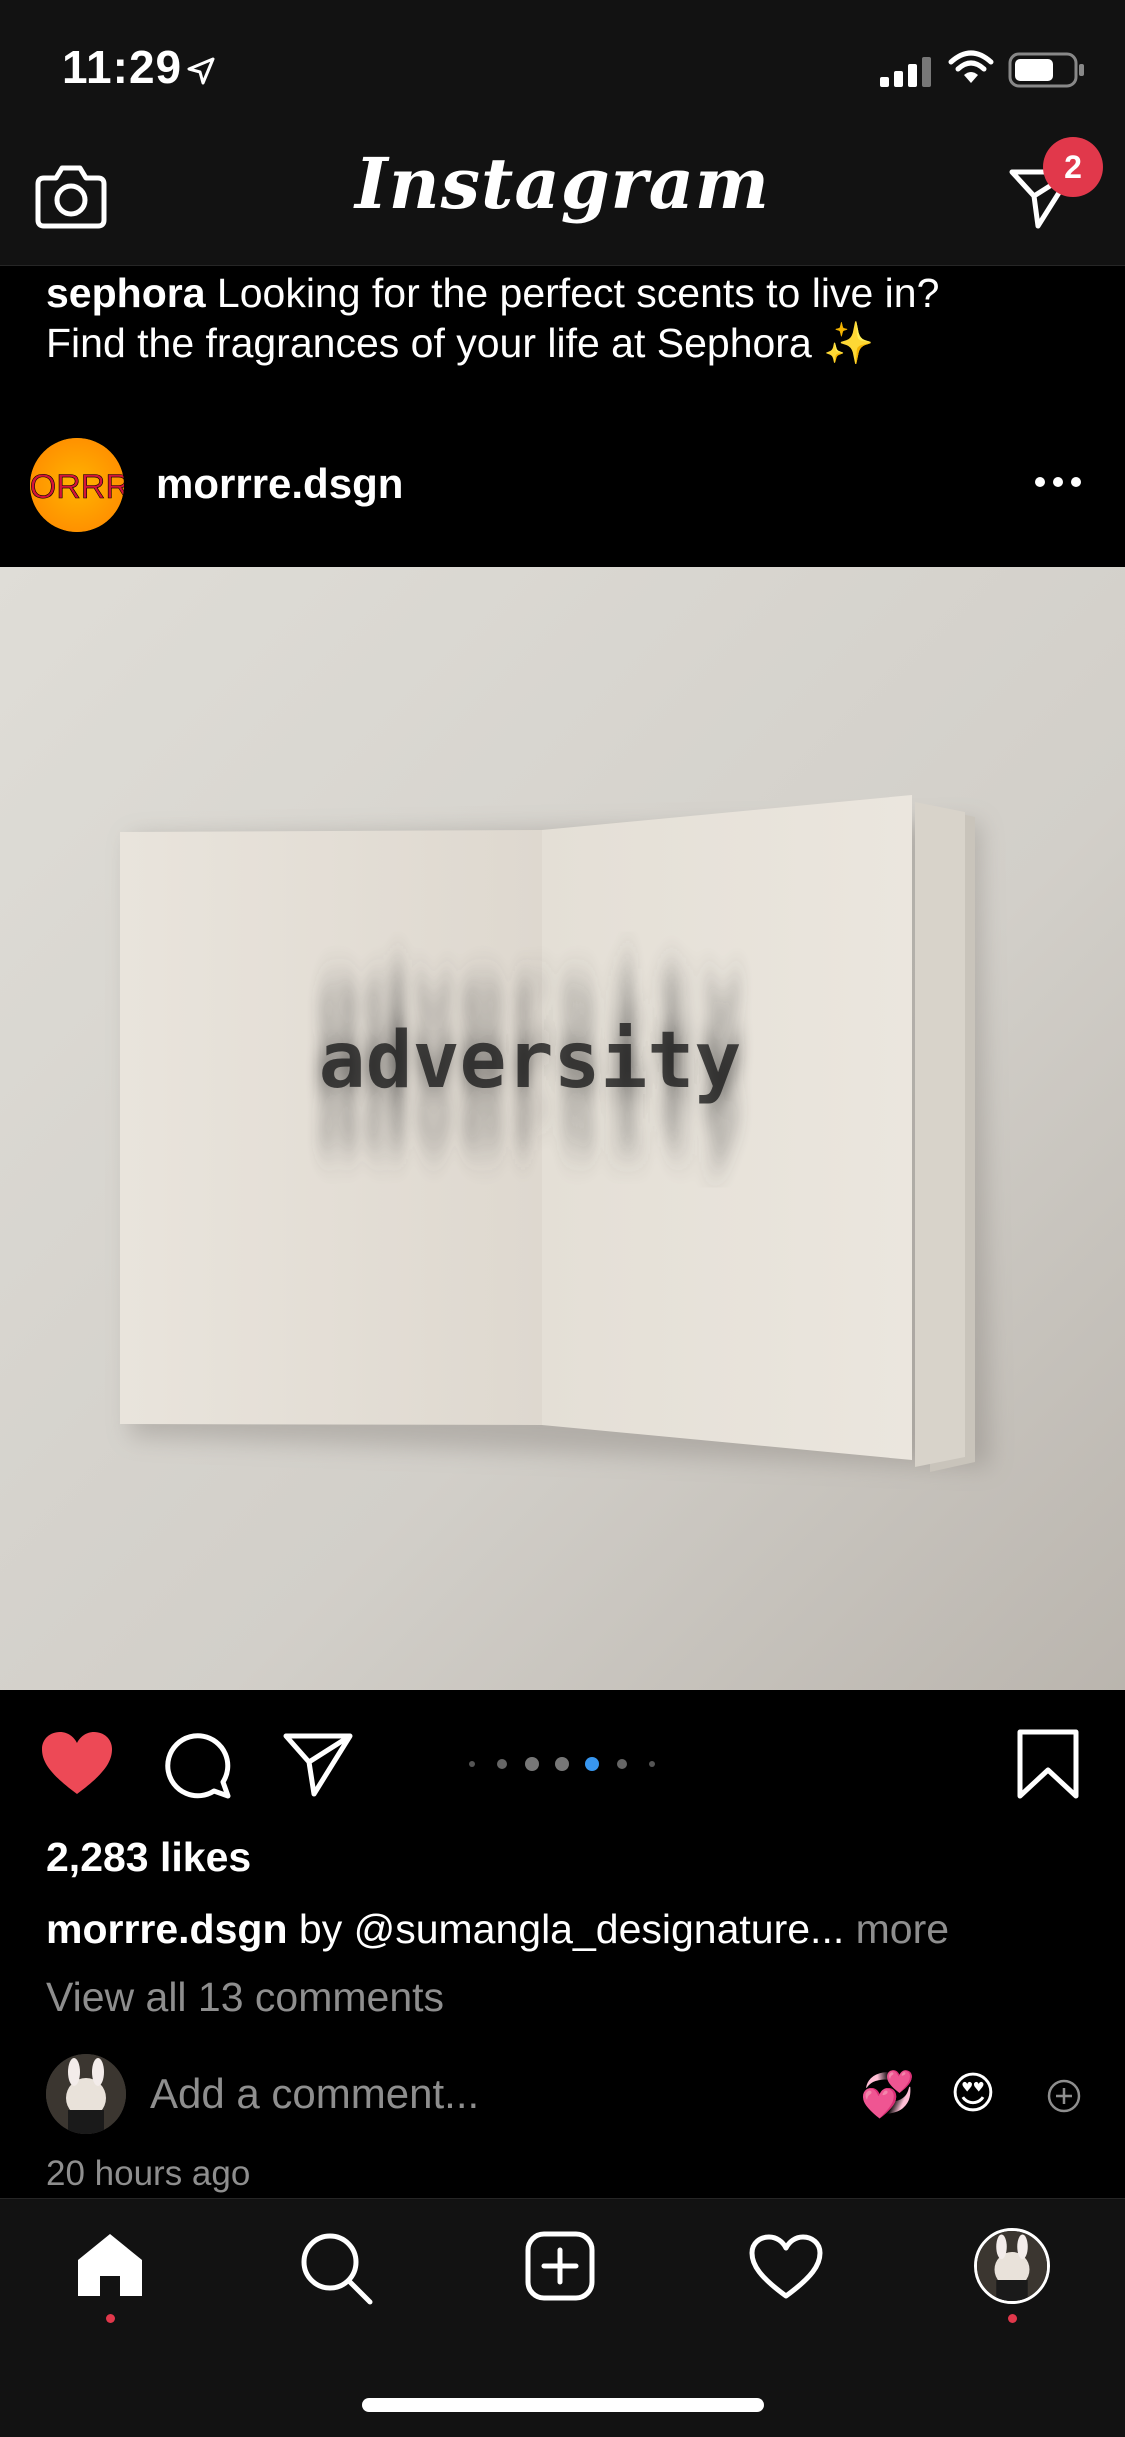  I want to click on post-author-avatar: MORRRE, so click(77, 485).